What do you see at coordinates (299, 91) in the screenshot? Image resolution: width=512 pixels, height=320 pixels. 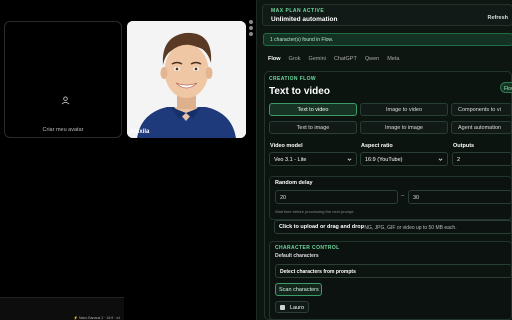 I see `creation-flow-title: Text to video` at bounding box center [299, 91].